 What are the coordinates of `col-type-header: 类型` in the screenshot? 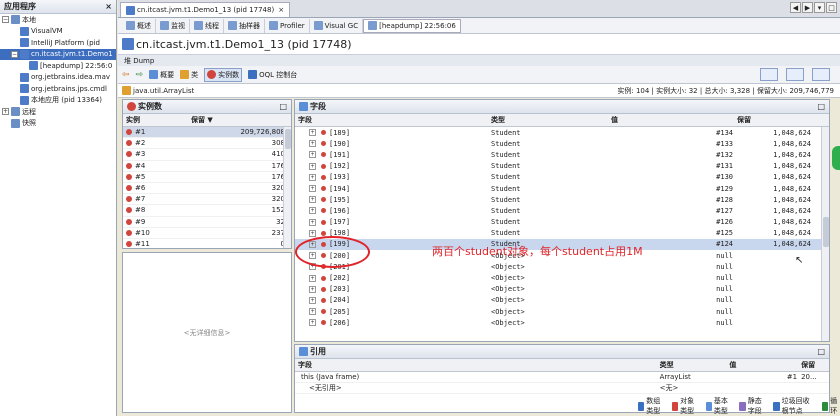 It's located at (551, 120).